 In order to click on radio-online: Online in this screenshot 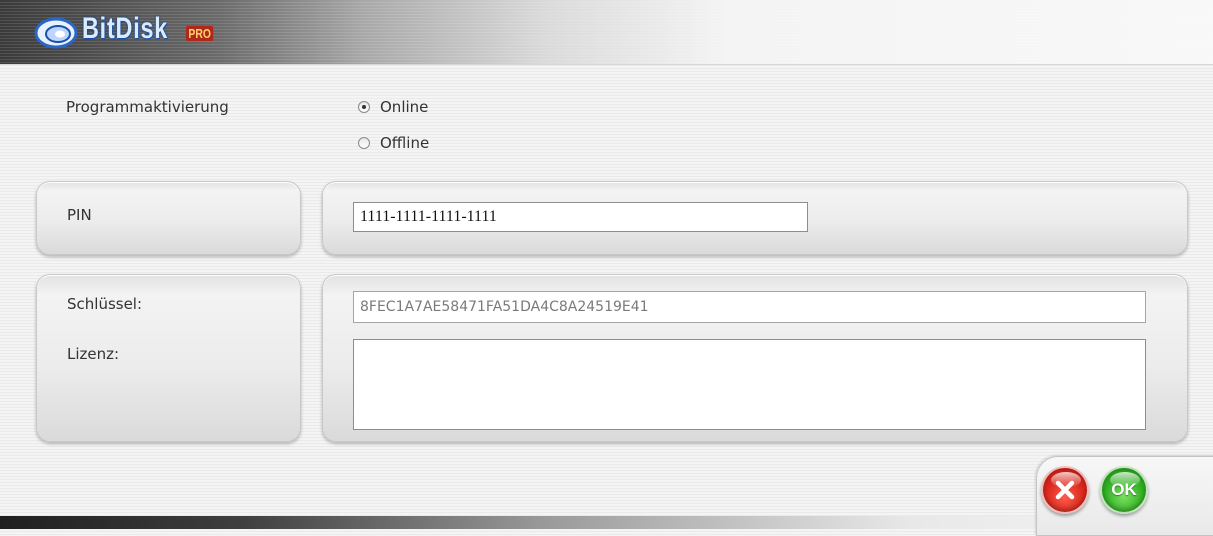, I will do `click(393, 107)`.